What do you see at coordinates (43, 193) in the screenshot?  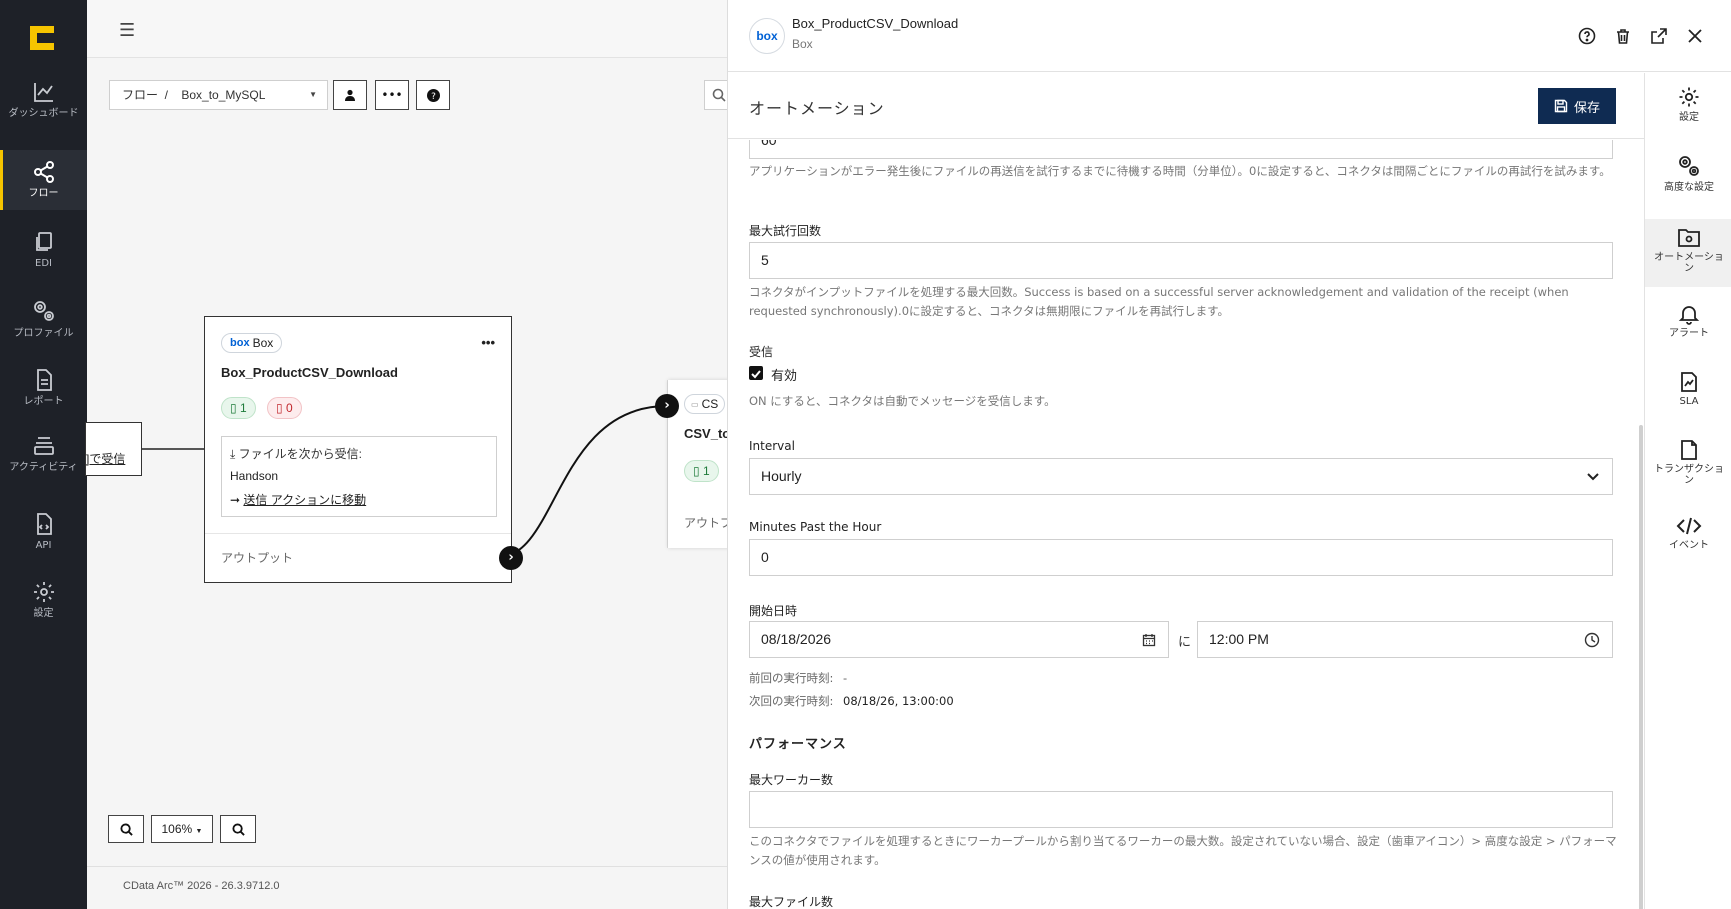 I see `nav-label: フロー` at bounding box center [43, 193].